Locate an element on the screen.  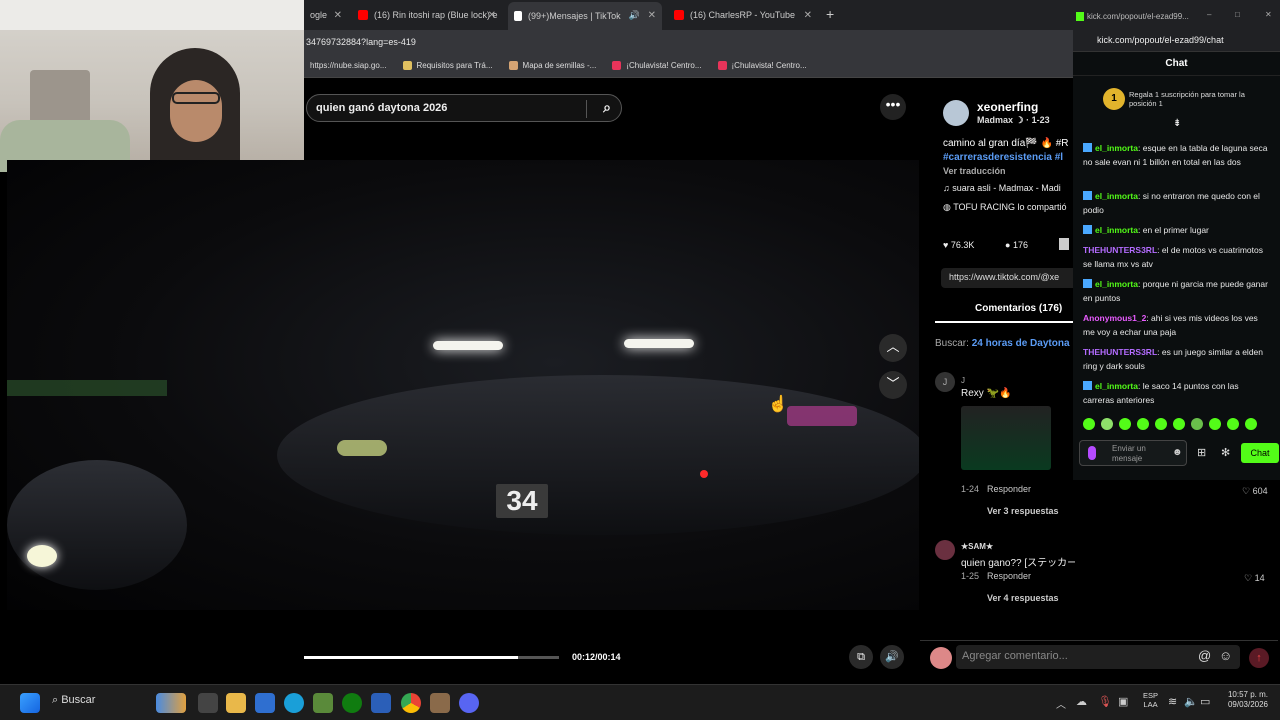
view-replies-button: Ver 4 respuestas is located at coordinates (1023, 598).